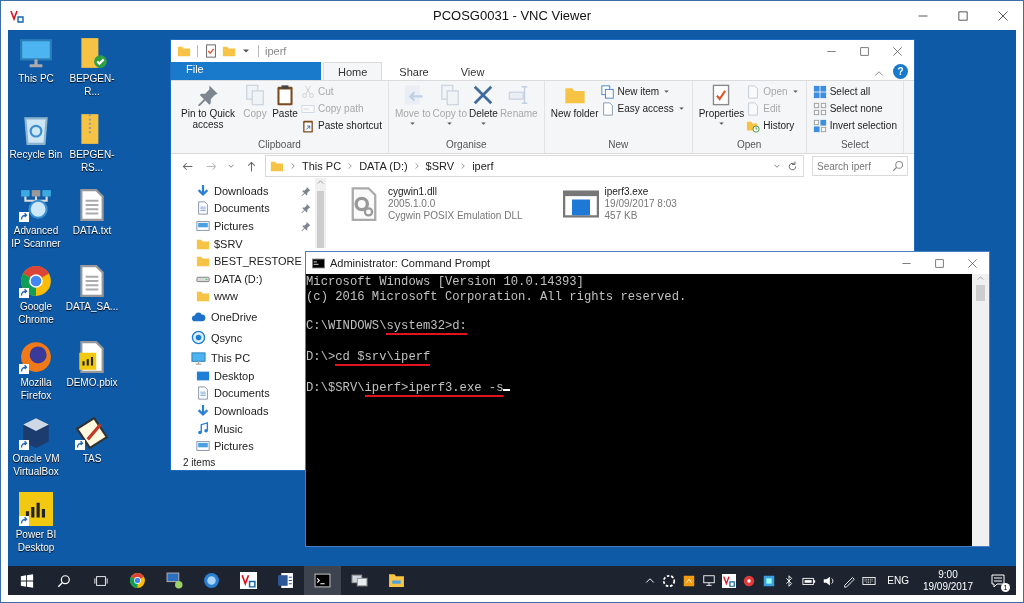 The width and height of the screenshot is (1024, 603). Describe the element at coordinates (854, 91) in the screenshot. I see `ribbon-button: Select all` at that location.